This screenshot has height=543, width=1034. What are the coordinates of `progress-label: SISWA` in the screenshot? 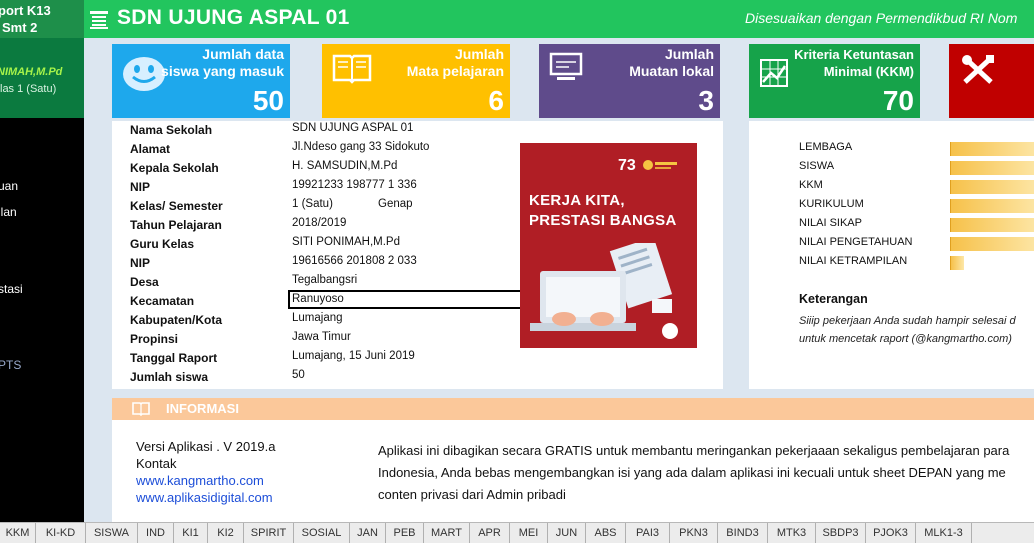 It's located at (817, 166).